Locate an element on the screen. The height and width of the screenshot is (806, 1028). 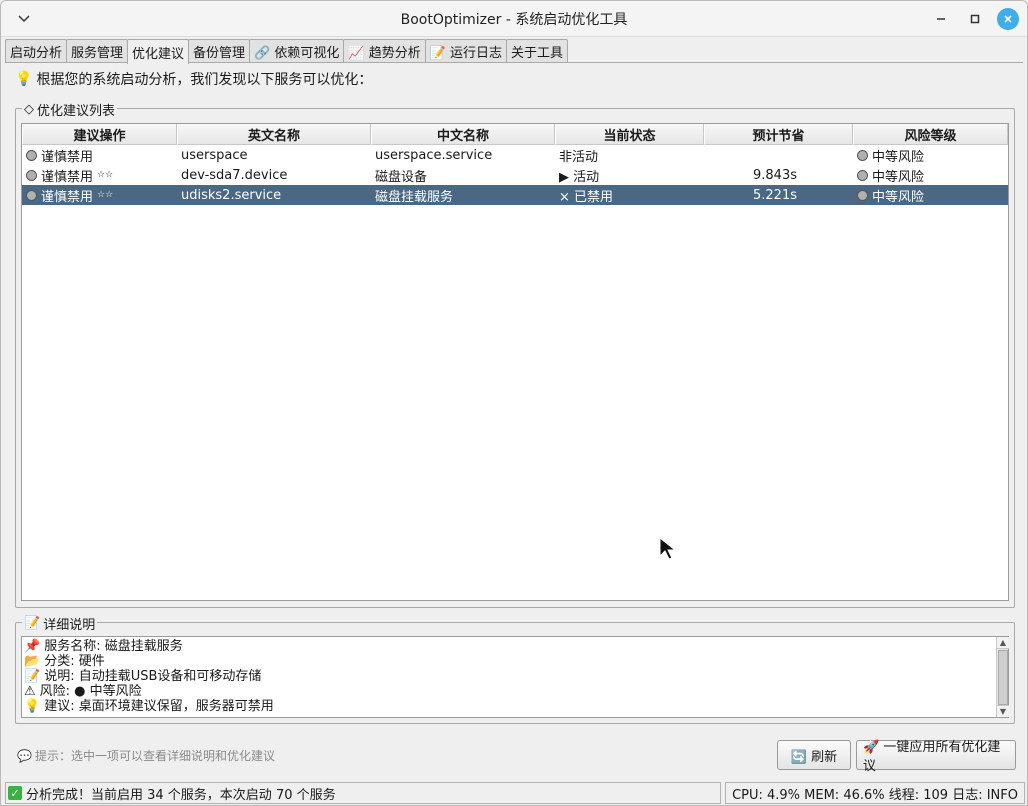
warning-icon: ⚠ is located at coordinates (30, 691).